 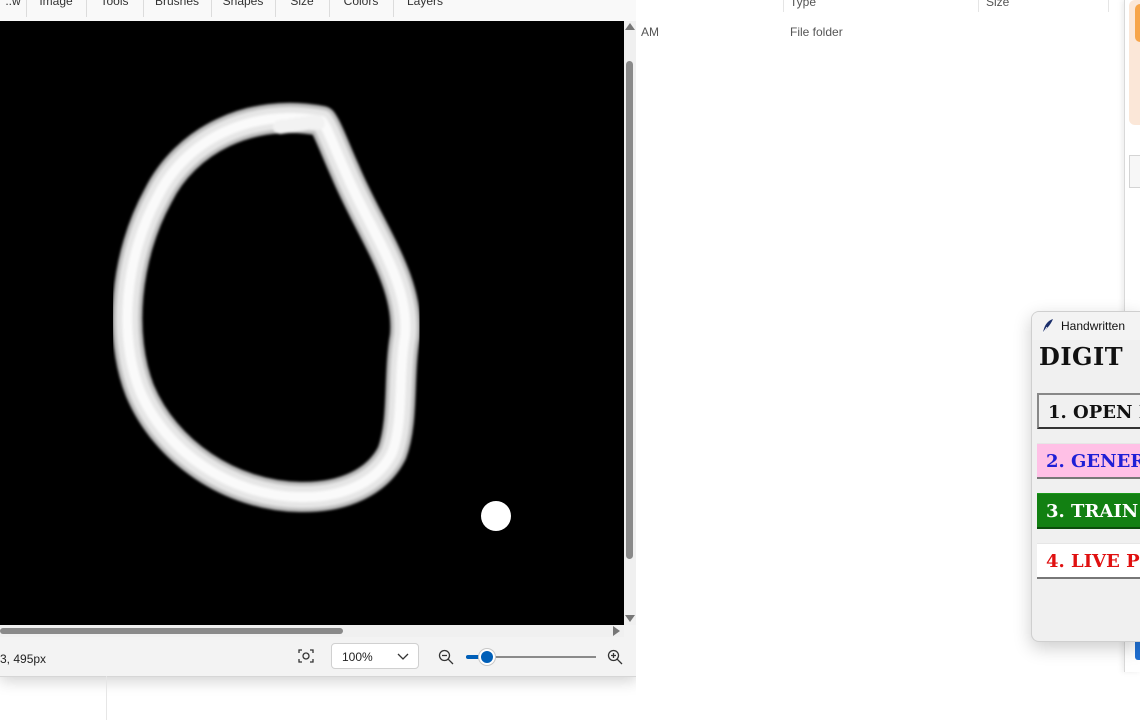 I want to click on feather-icon, so click(x=1047, y=326).